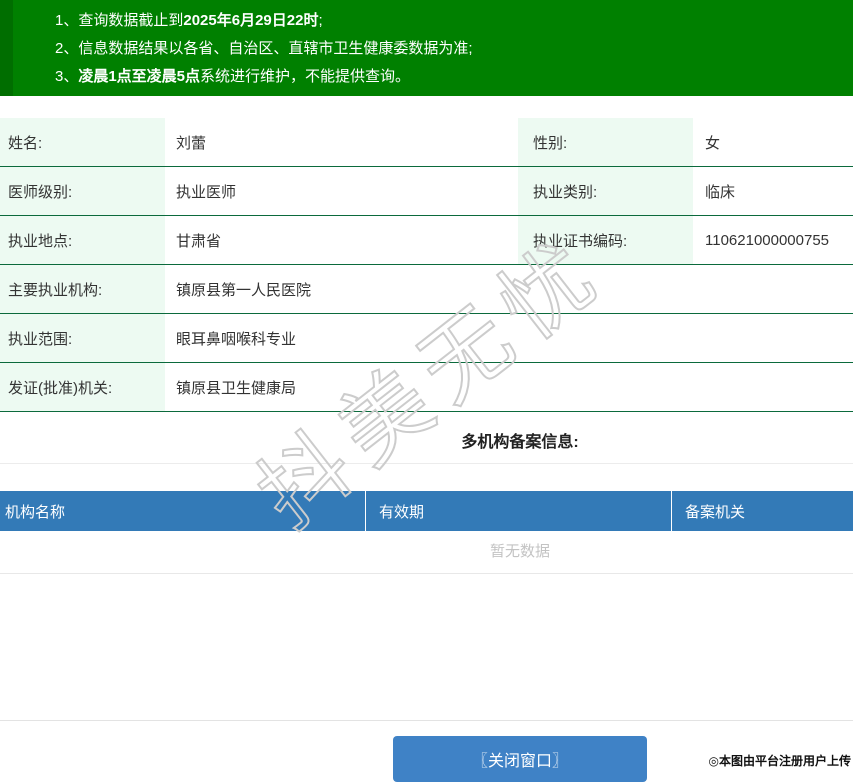 This screenshot has height=782, width=853. What do you see at coordinates (236, 339) in the screenshot?
I see `info-value-practice-scope: 眼耳鼻咽喉科专业` at bounding box center [236, 339].